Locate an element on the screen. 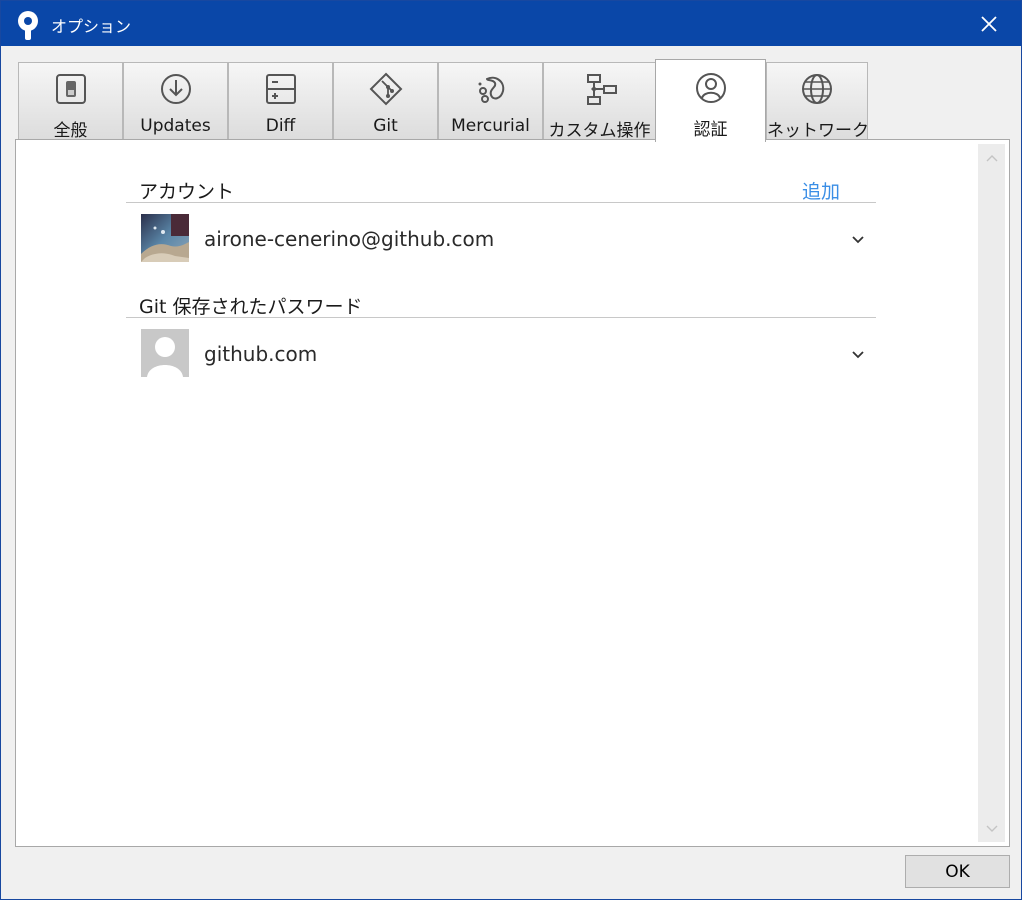 Image resolution: width=1022 pixels, height=900 pixels. close-icon is located at coordinates (989, 23).